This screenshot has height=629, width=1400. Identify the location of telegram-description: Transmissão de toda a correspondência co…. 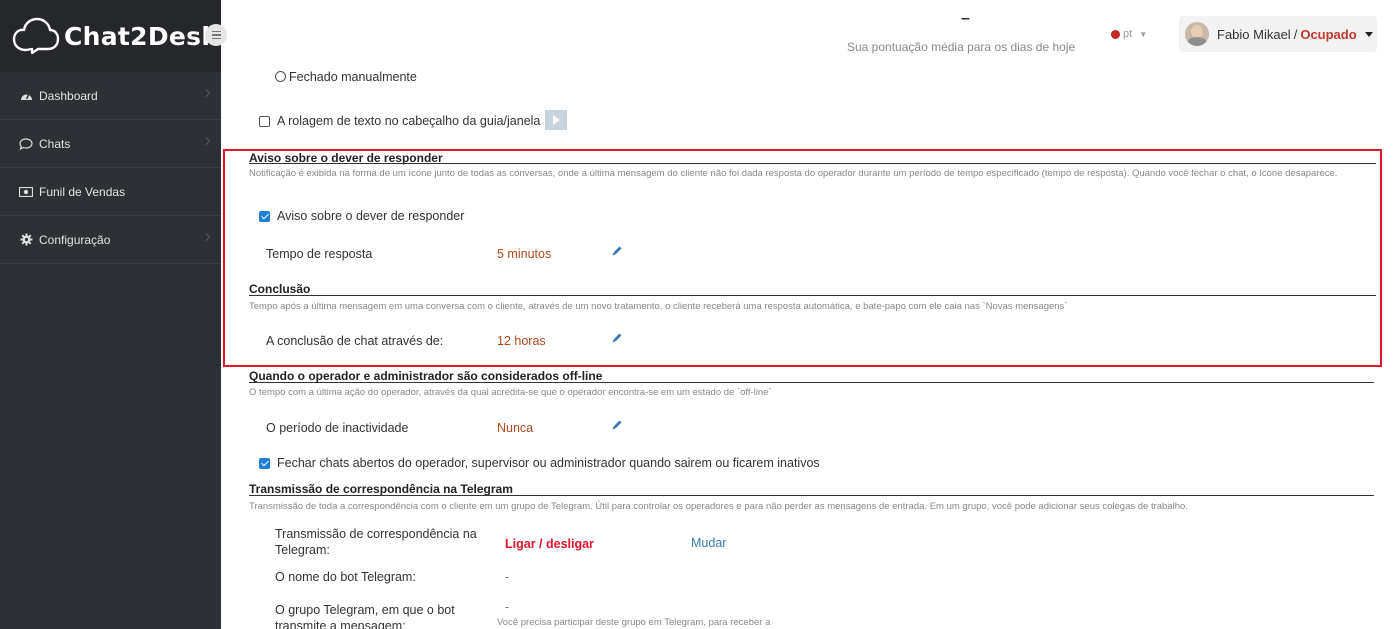
(718, 506).